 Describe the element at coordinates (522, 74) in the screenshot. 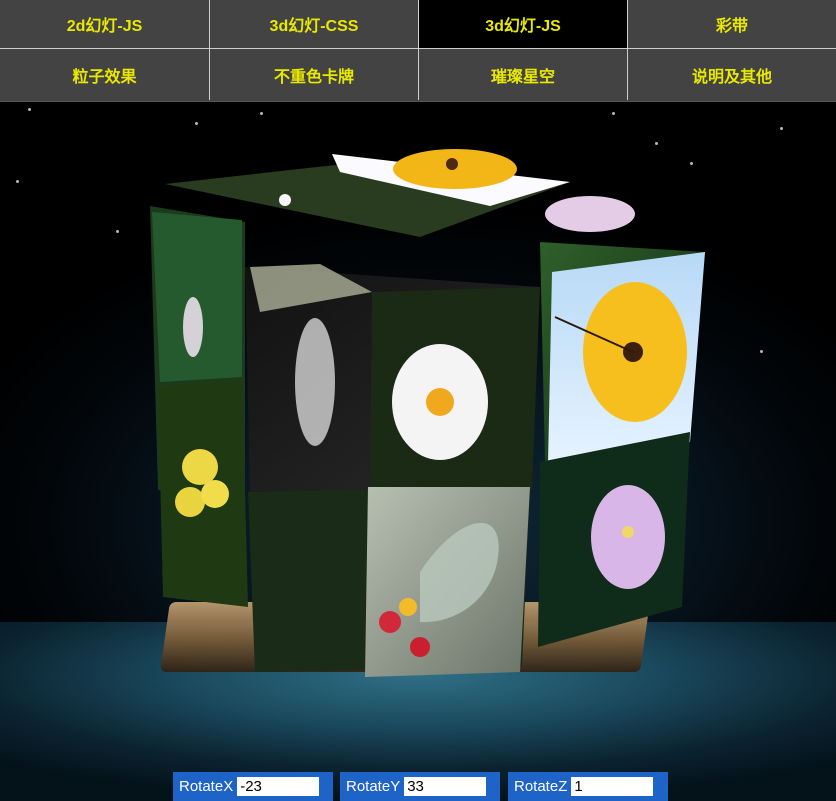

I see `nav-item-starry-sky: 璀璨星空` at that location.